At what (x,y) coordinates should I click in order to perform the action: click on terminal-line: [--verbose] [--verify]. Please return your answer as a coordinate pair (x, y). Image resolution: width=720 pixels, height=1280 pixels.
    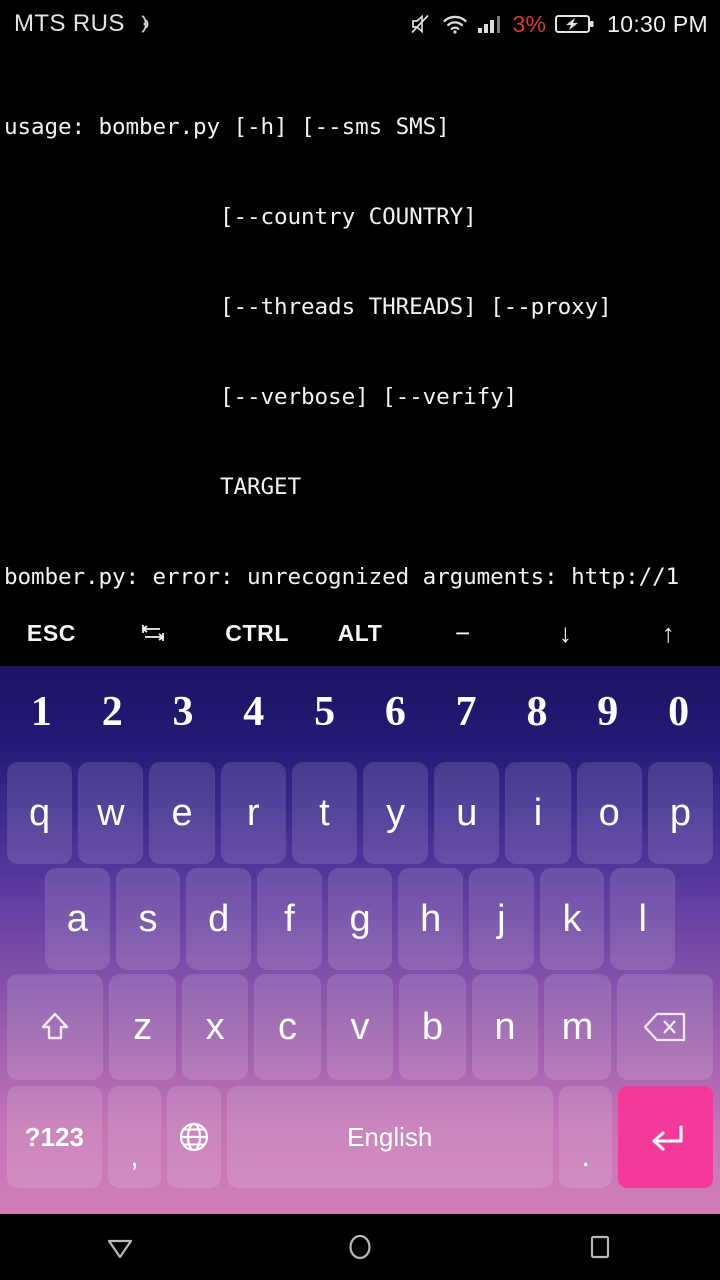
    Looking at the image, I should click on (261, 397).